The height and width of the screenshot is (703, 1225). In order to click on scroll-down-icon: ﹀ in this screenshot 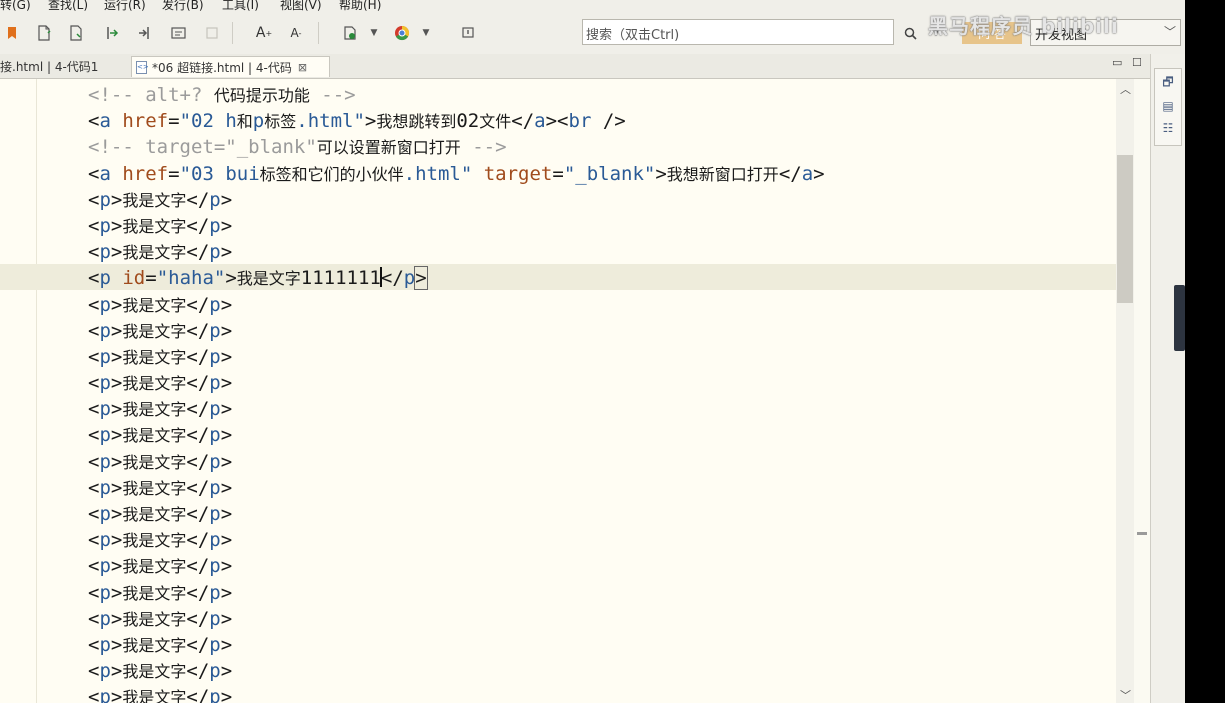, I will do `click(1125, 695)`.